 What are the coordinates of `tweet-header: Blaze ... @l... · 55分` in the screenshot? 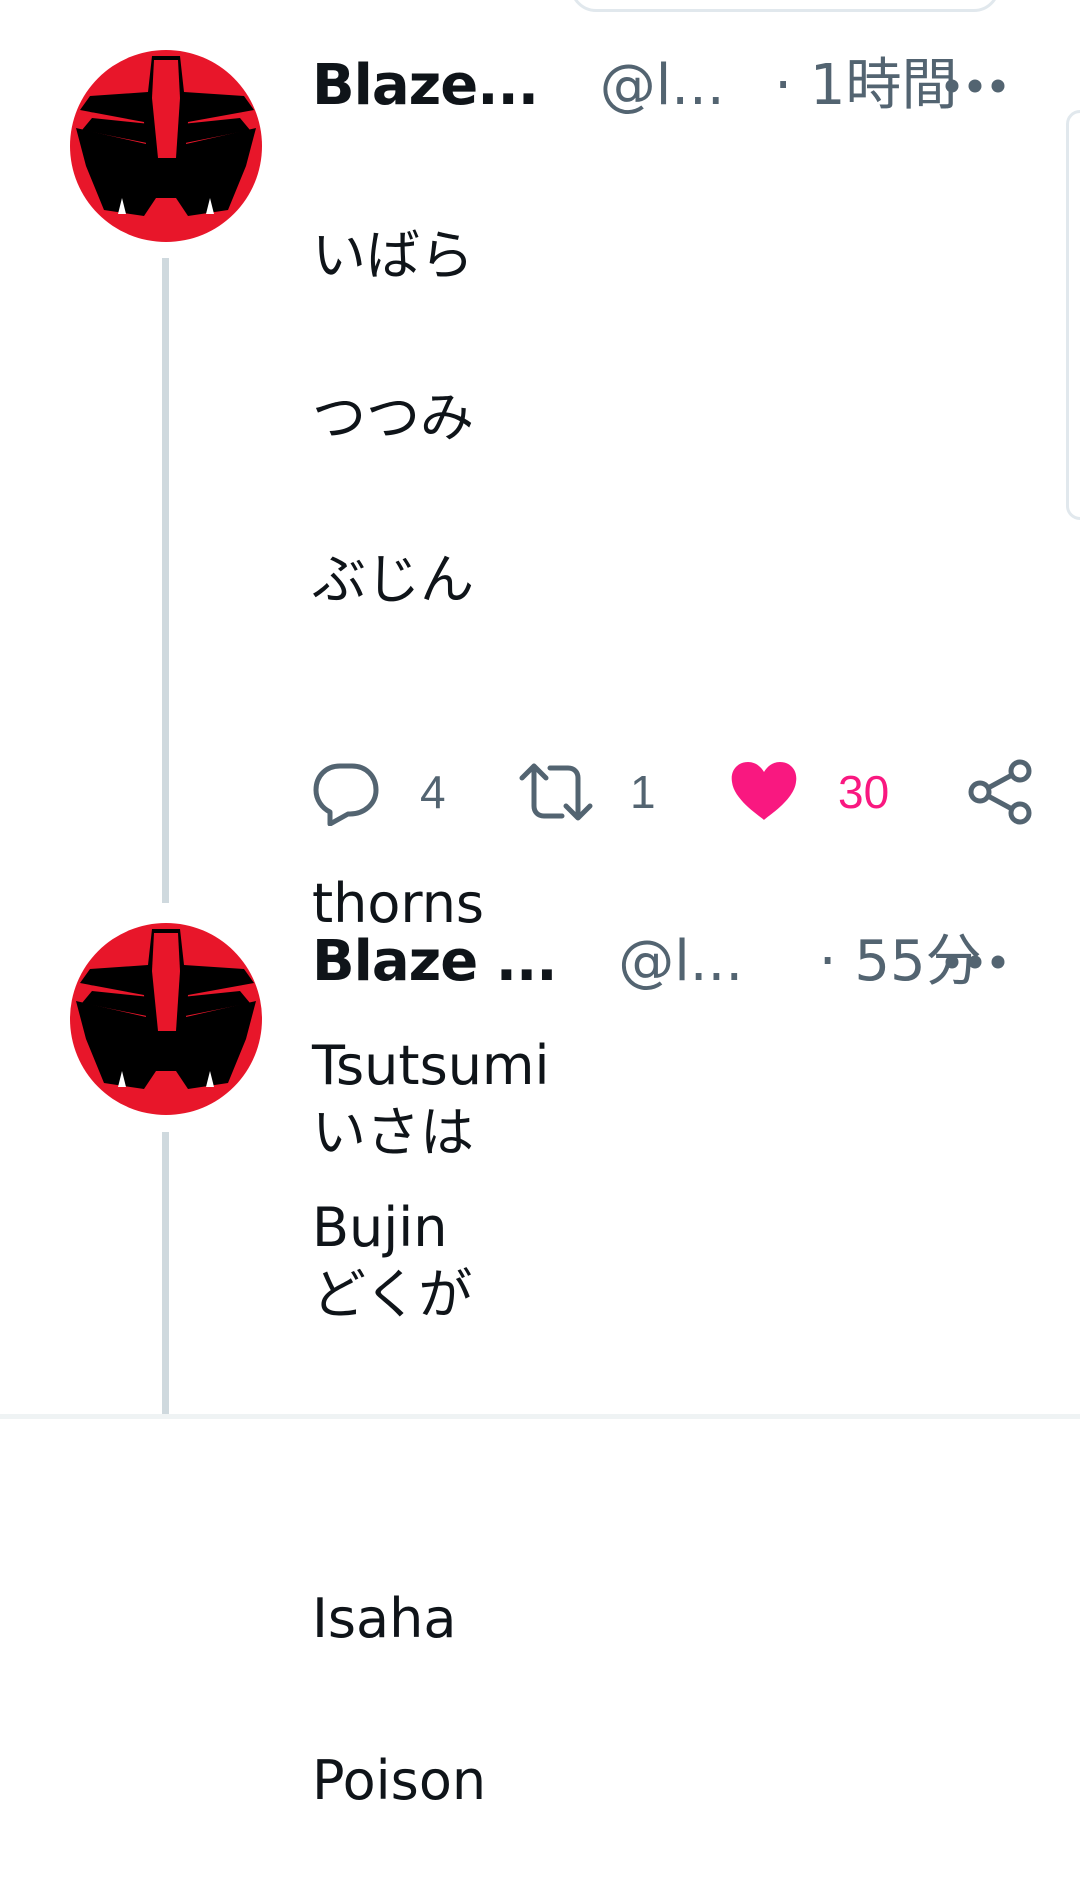 It's located at (647, 962).